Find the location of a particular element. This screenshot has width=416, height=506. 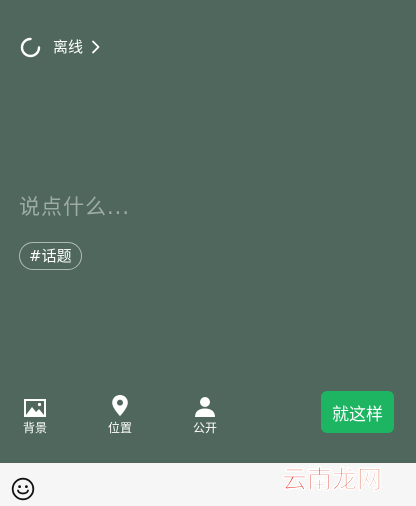

image-icon is located at coordinates (35, 405).